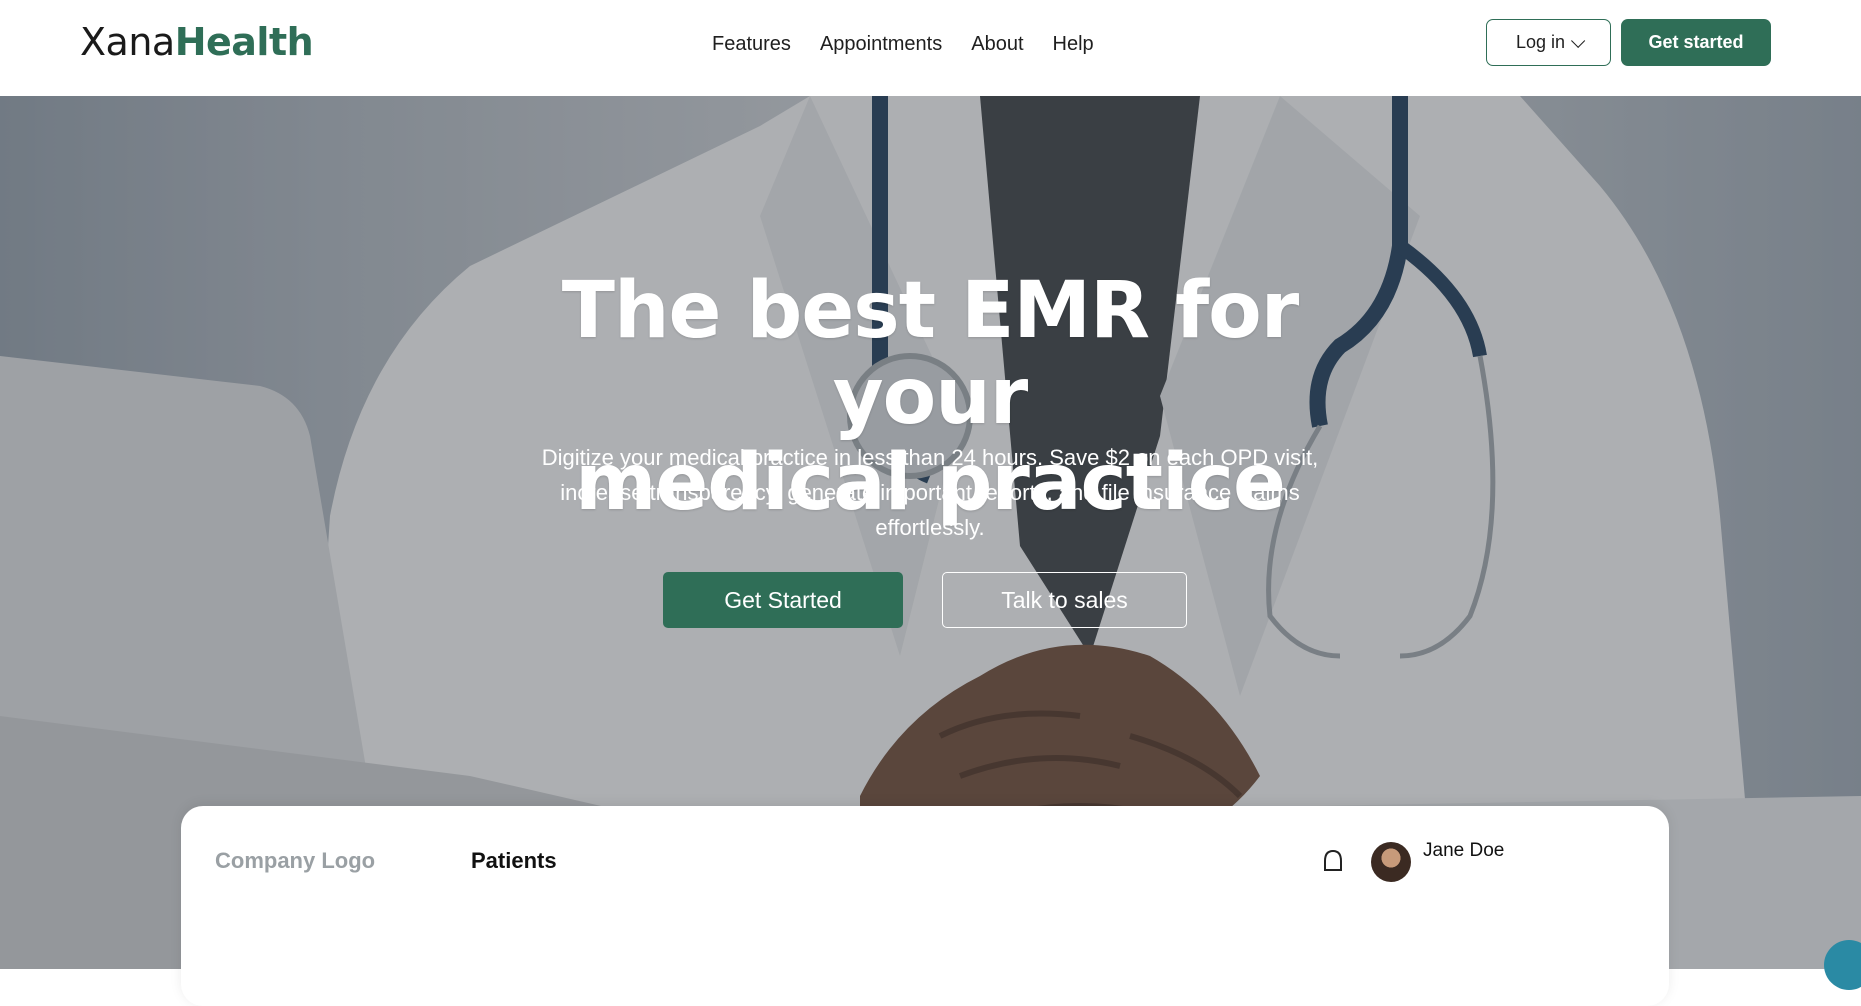 This screenshot has width=1861, height=1006. I want to click on chat-icon, so click(1842, 965).